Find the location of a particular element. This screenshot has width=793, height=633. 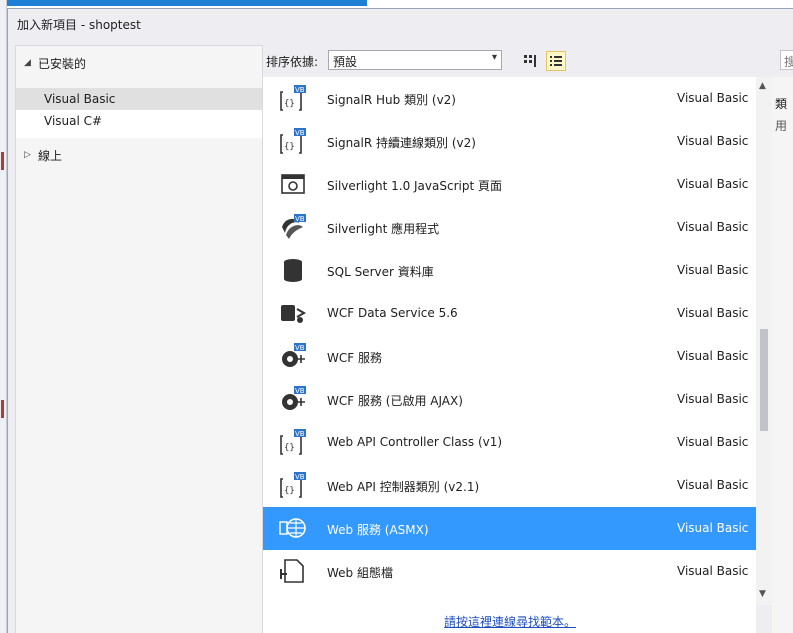

template-name: Web 組態檔 is located at coordinates (360, 573).